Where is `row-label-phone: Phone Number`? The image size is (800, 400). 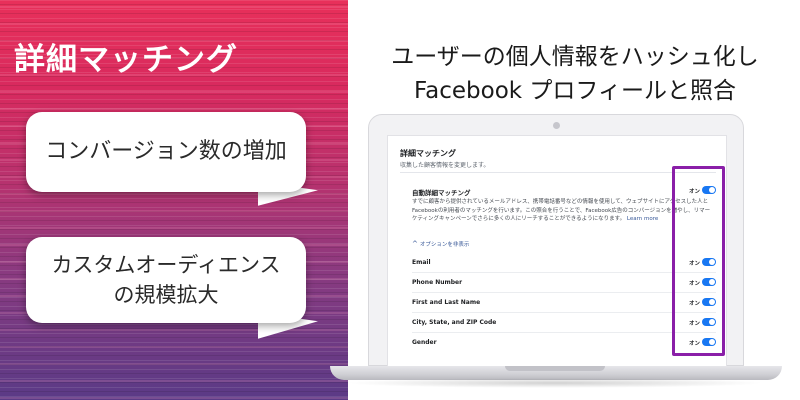
row-label-phone: Phone Number is located at coordinates (437, 282).